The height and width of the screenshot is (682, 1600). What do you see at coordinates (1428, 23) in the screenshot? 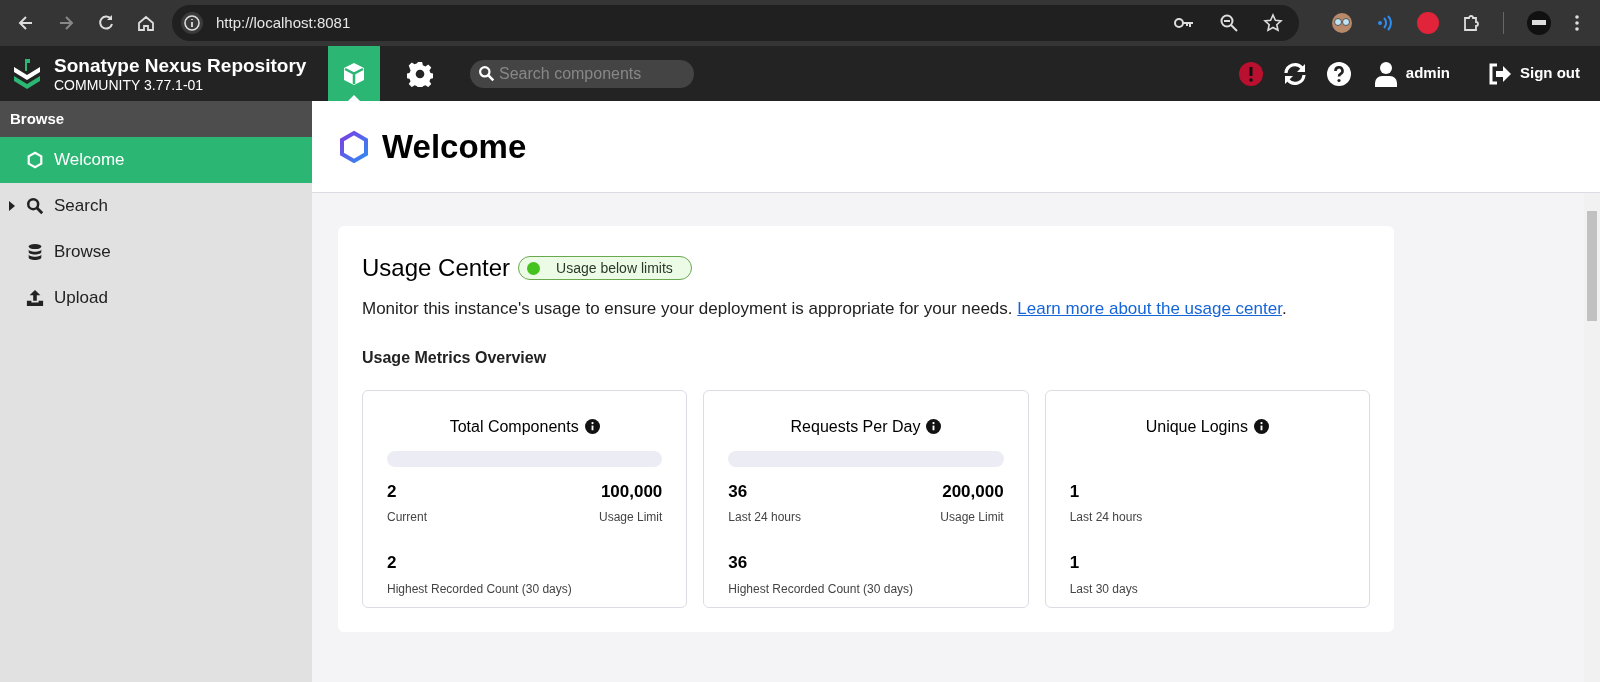
I see `adblock-icon` at bounding box center [1428, 23].